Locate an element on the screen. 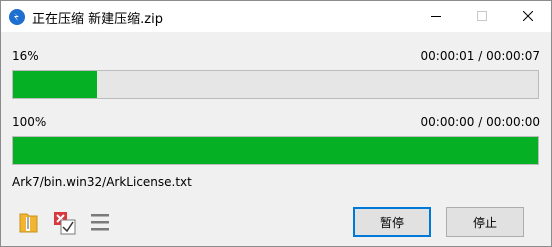 The image size is (552, 247). folder-zip-icon is located at coordinates (29, 223).